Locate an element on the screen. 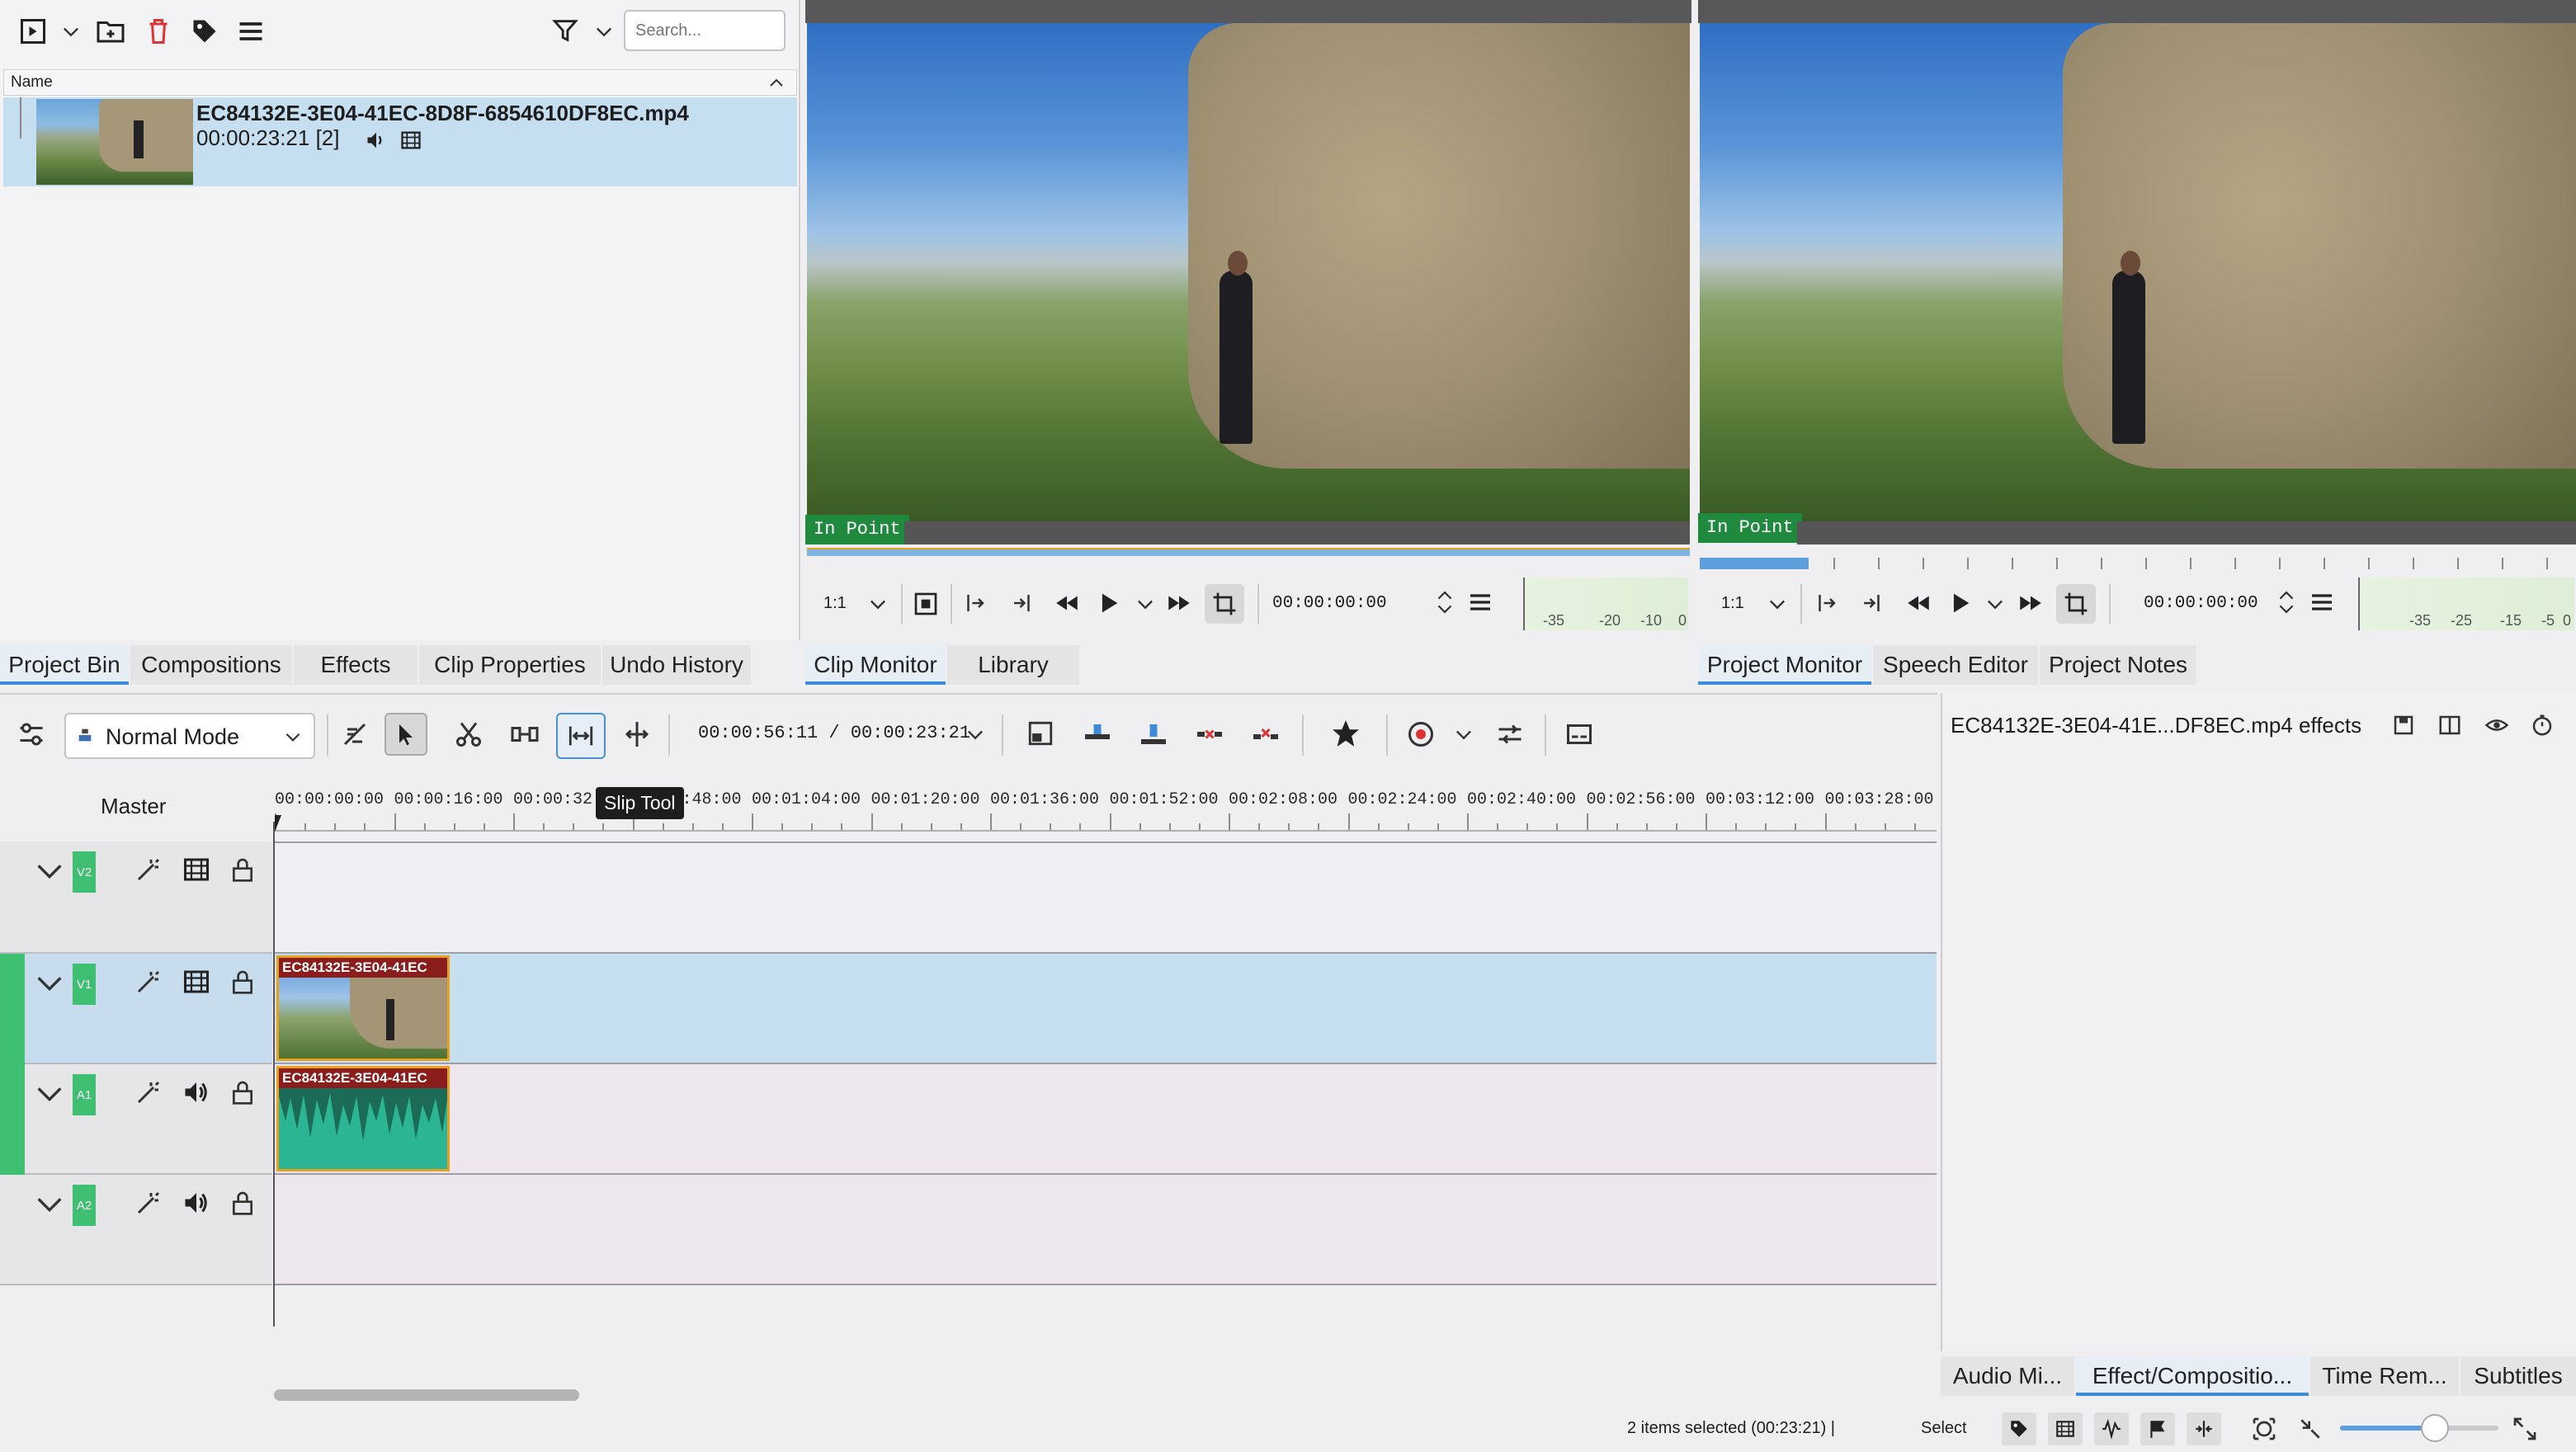 The image size is (2576, 1452). favorite-star-icon is located at coordinates (1345, 733).